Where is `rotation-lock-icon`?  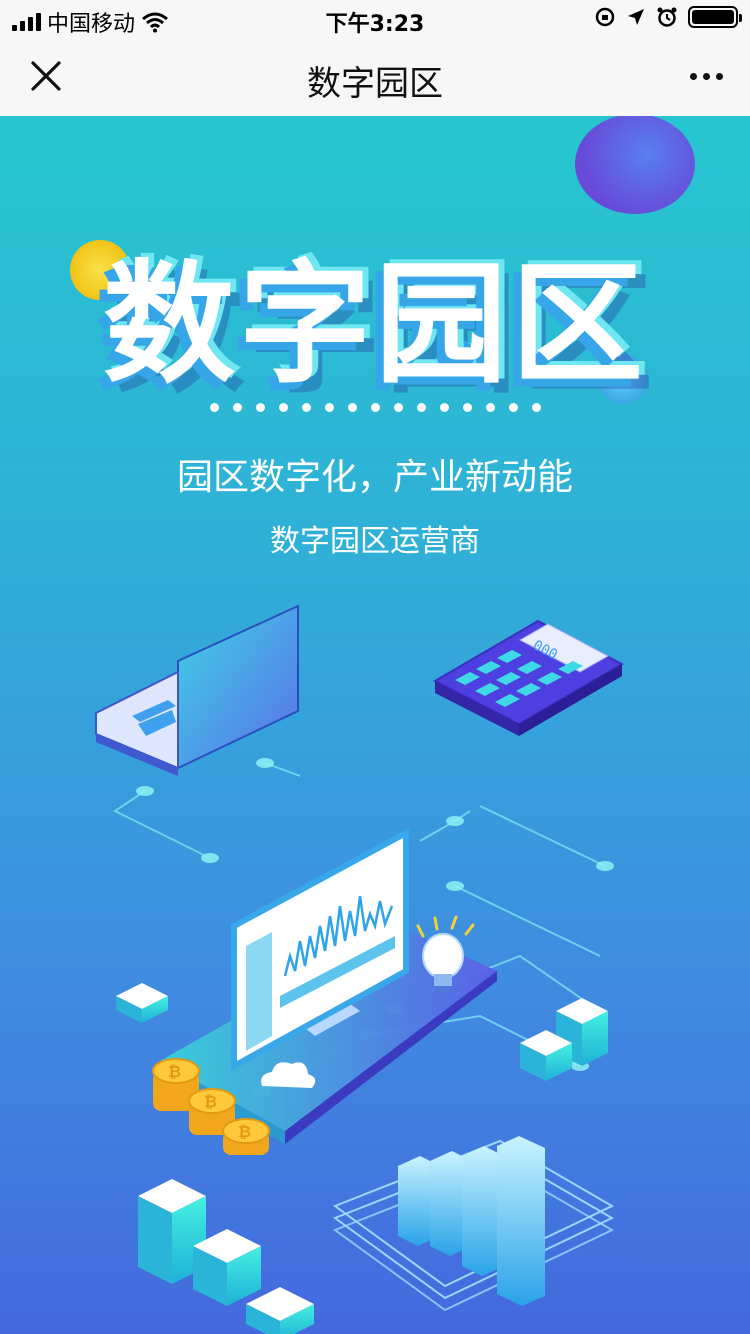 rotation-lock-icon is located at coordinates (605, 17).